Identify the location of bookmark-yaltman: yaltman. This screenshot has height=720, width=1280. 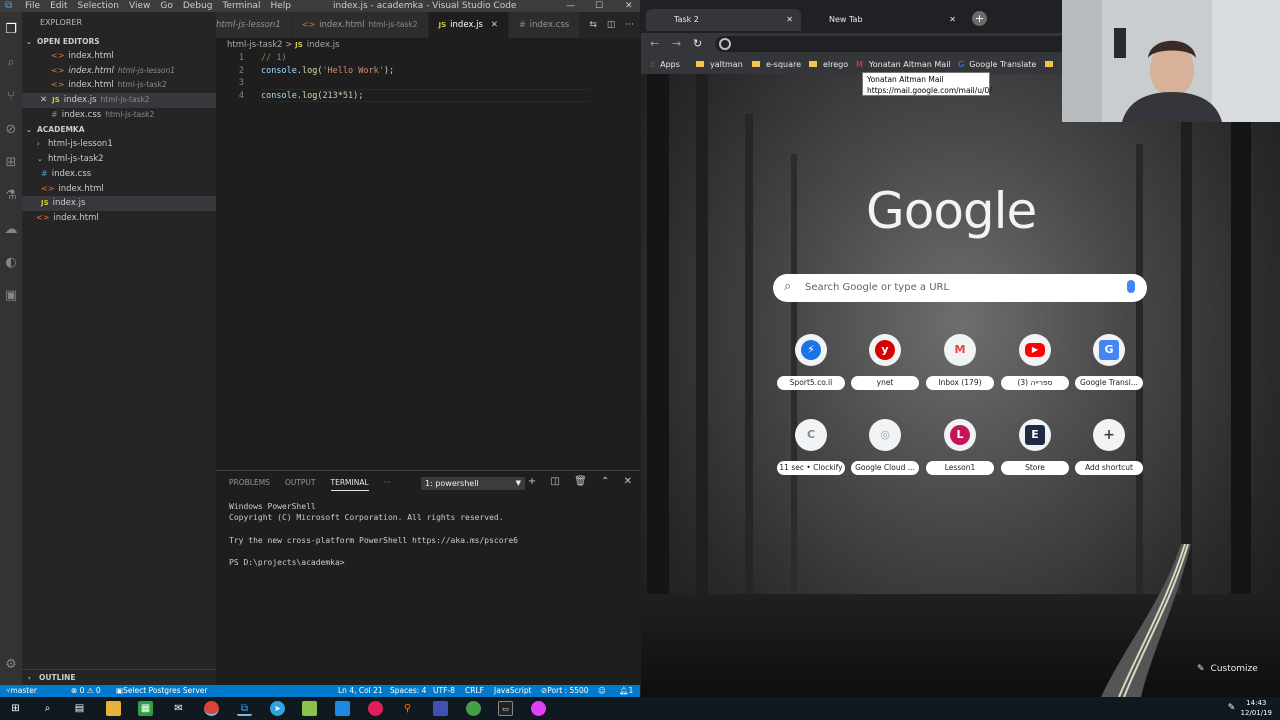
(719, 64).